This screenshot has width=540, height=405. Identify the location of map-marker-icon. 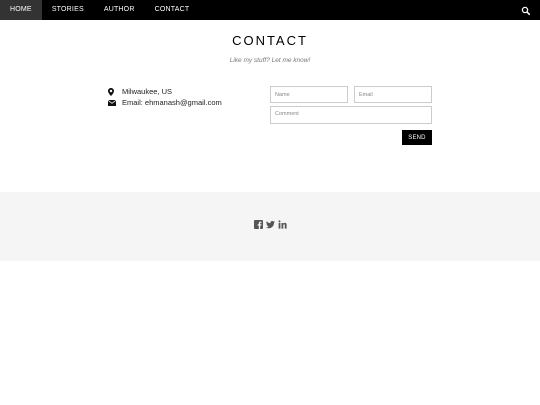
(113, 91).